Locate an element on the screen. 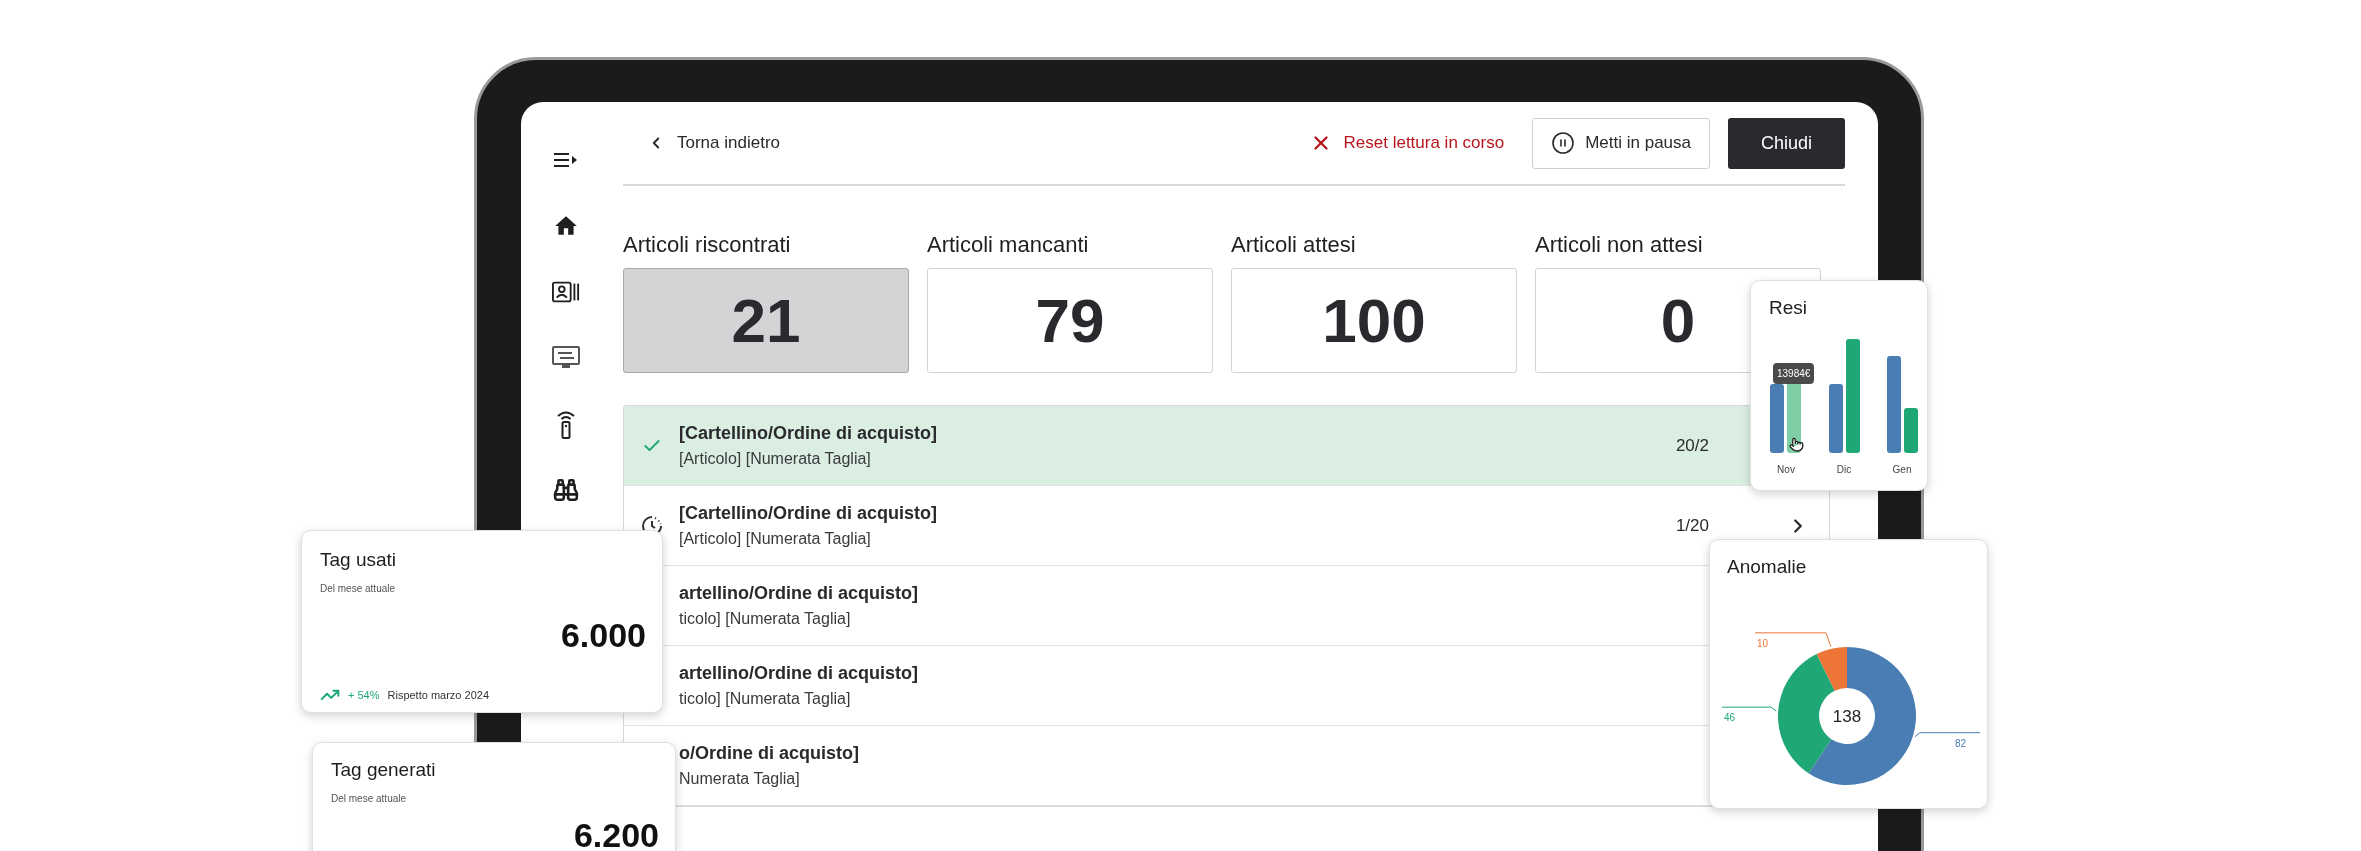  trend-percent: + 54% is located at coordinates (364, 695).